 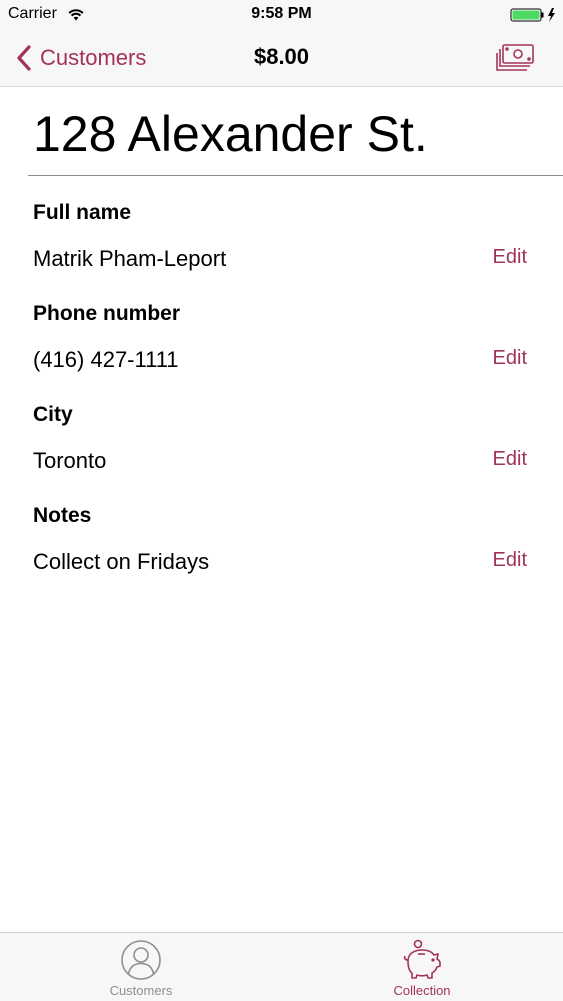 I want to click on field-label: Notes, so click(x=62, y=515).